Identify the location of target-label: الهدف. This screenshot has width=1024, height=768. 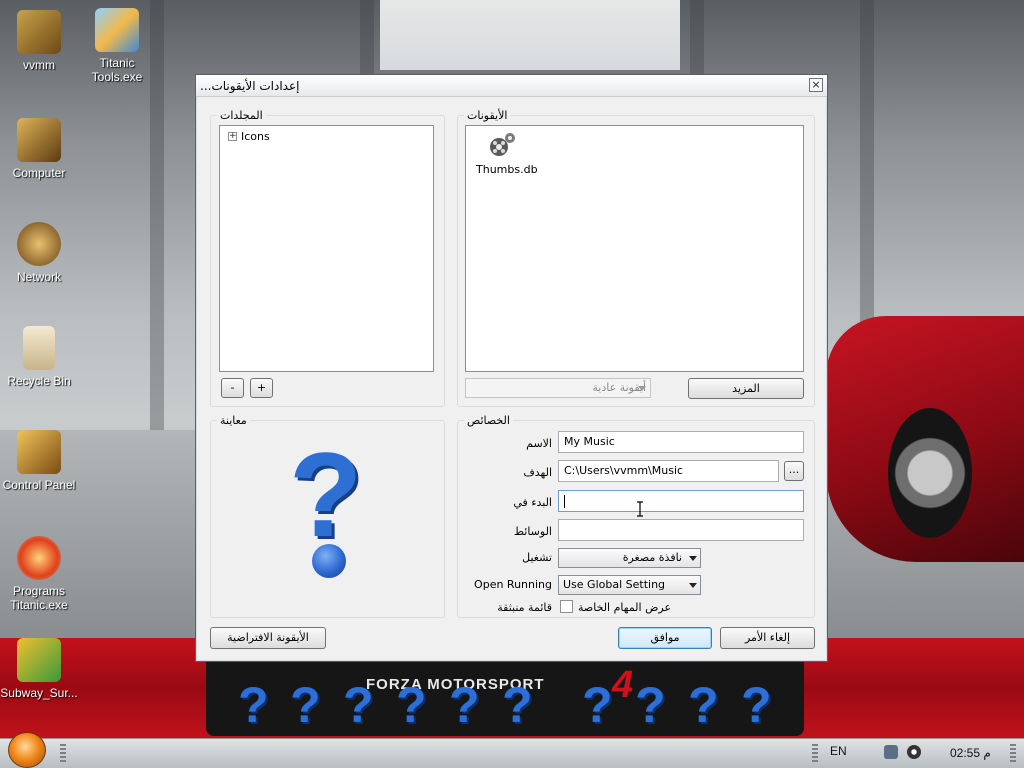
(537, 472).